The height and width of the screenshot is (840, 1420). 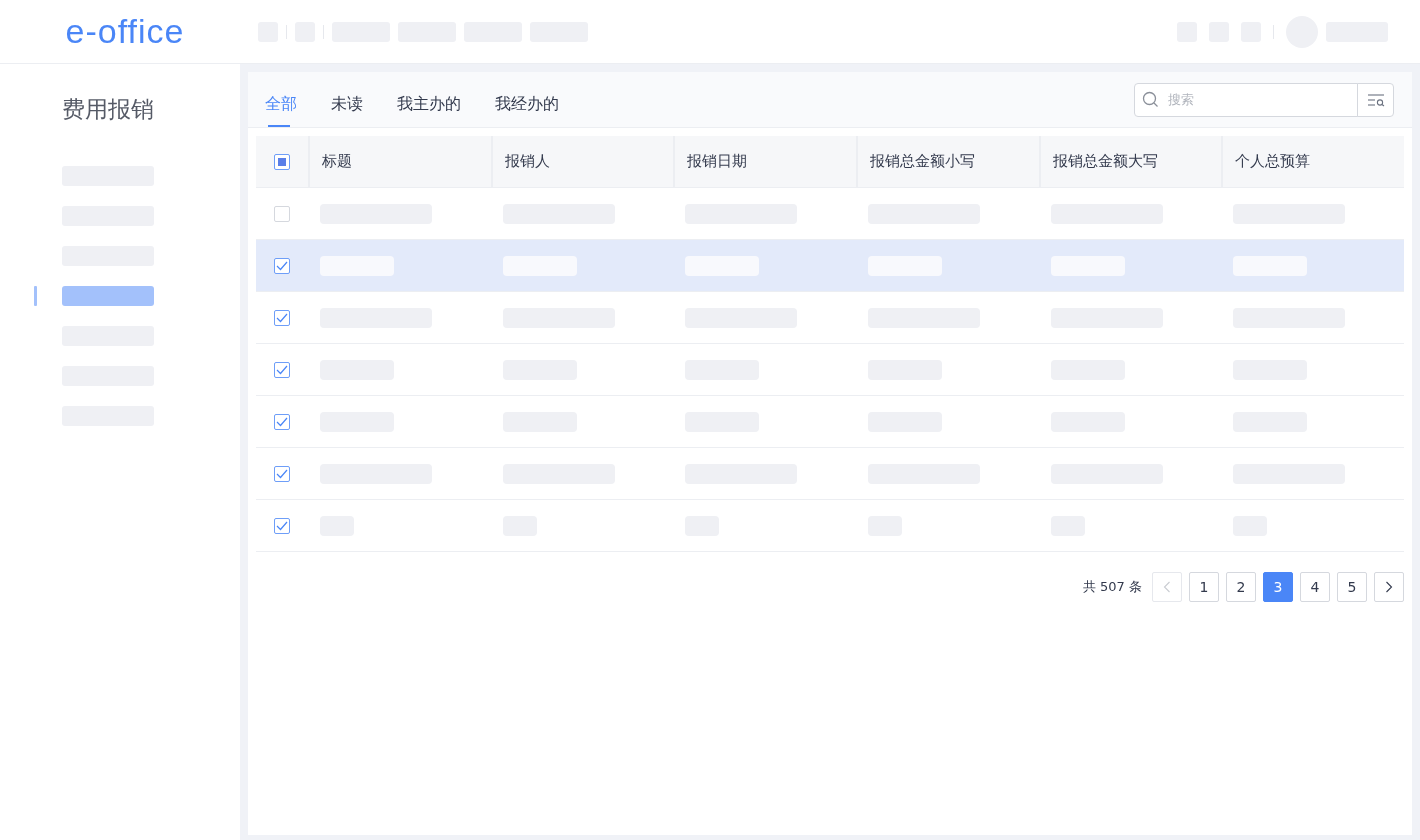 What do you see at coordinates (435, 99) in the screenshot?
I see `tab: 我主办的` at bounding box center [435, 99].